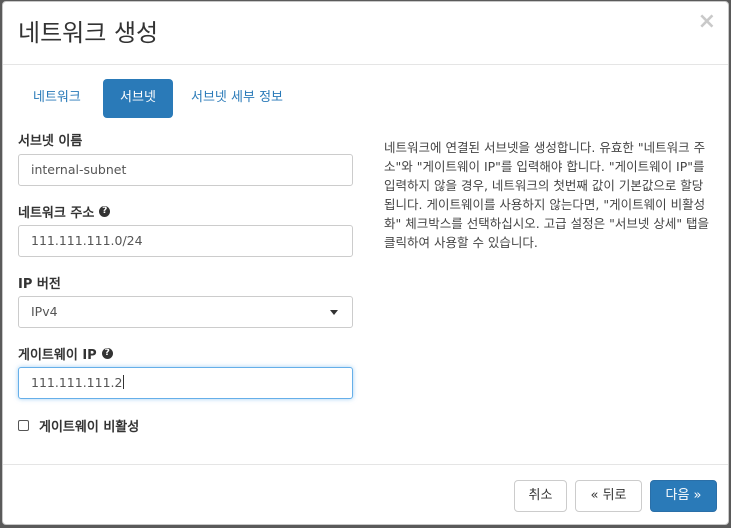  What do you see at coordinates (707, 22) in the screenshot?
I see `close-icon: ×` at bounding box center [707, 22].